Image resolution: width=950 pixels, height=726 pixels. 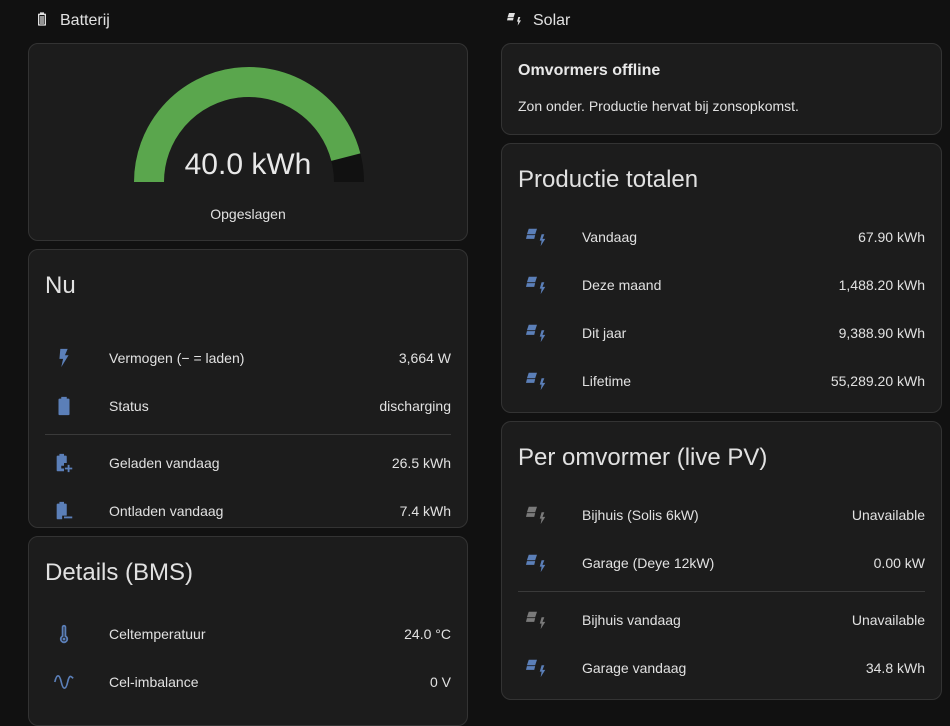 I want to click on totals-row-this-year: Dit jaar 9,388.90 kWh, so click(x=721, y=333).